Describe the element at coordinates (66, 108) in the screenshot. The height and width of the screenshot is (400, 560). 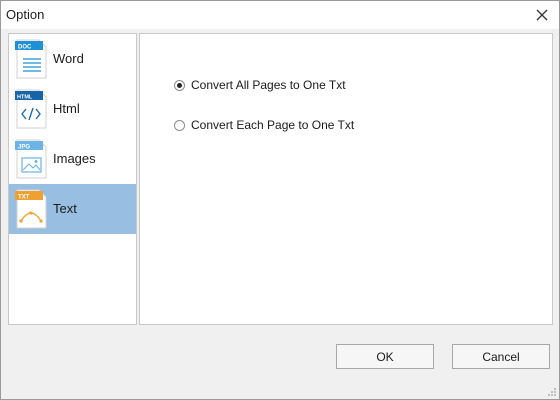
I see `sidebar-item-label: Html` at that location.